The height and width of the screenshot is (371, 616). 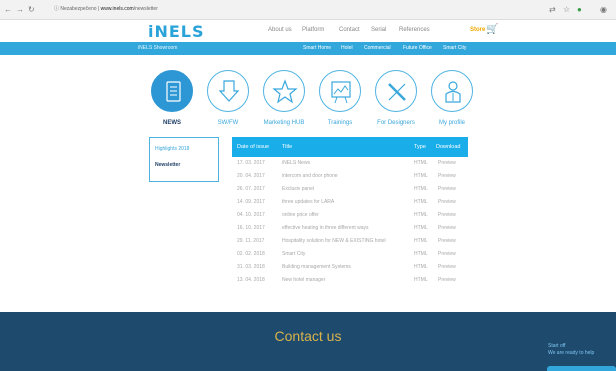 I want to click on category-label-my-profile: My profile, so click(x=452, y=123).